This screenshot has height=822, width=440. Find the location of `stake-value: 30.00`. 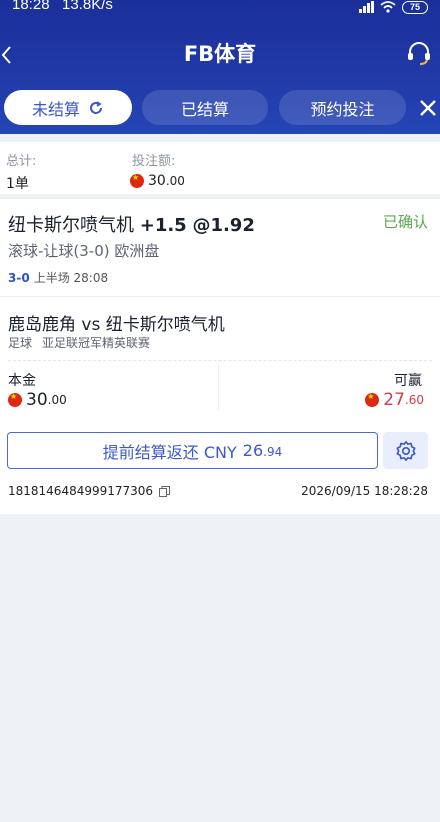

stake-value: 30.00 is located at coordinates (37, 400).